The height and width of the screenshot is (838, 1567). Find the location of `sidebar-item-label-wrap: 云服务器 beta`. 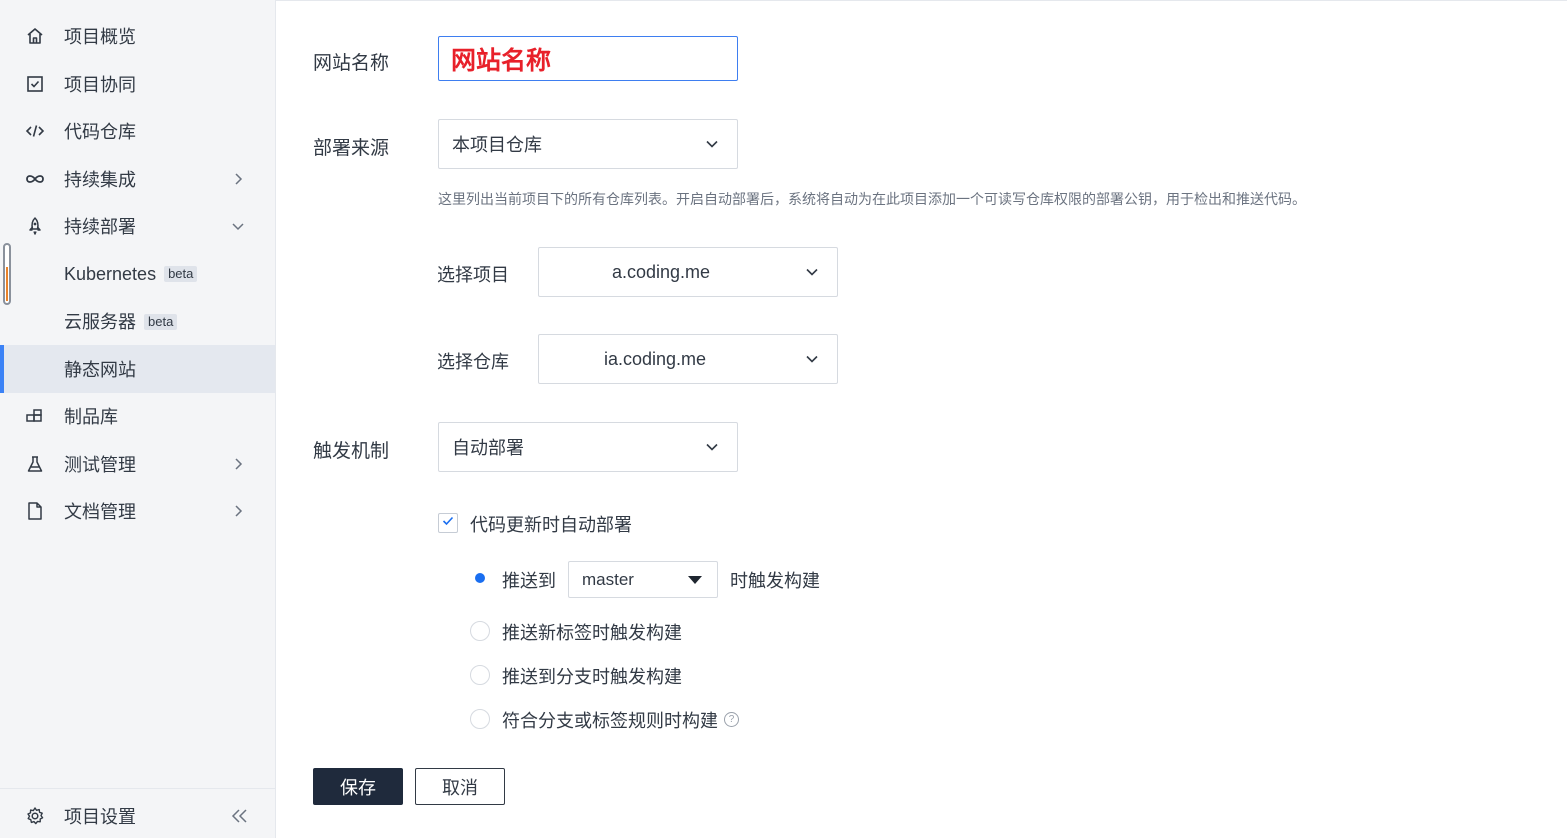

sidebar-item-label-wrap: 云服务器 beta is located at coordinates (121, 321).